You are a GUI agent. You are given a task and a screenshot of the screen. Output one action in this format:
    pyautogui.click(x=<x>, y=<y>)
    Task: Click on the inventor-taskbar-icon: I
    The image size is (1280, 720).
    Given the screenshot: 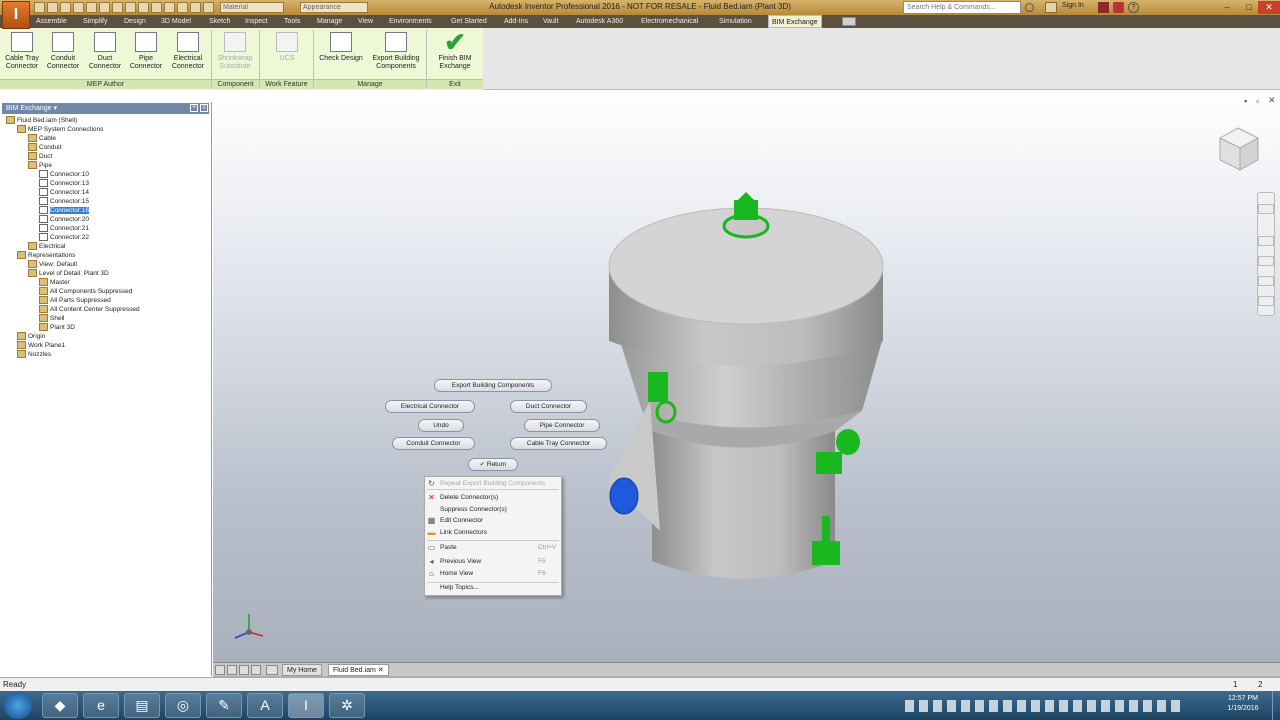 What is the action you would take?
    pyautogui.click(x=306, y=705)
    